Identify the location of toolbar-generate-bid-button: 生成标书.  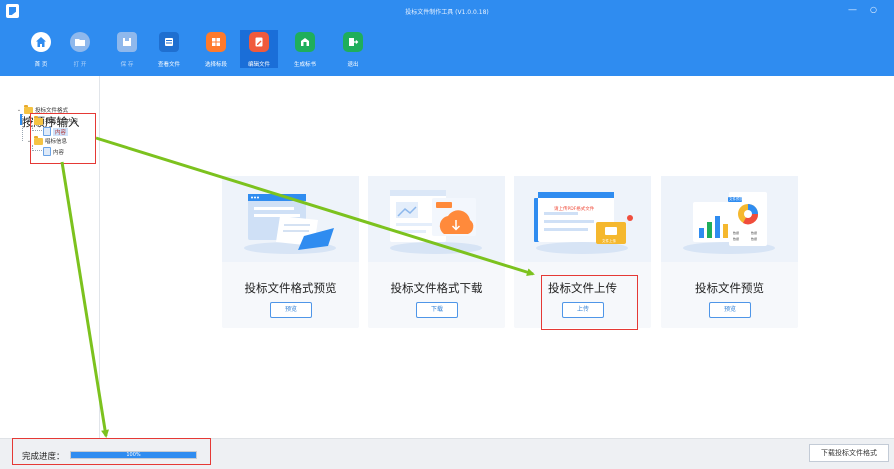
(305, 50).